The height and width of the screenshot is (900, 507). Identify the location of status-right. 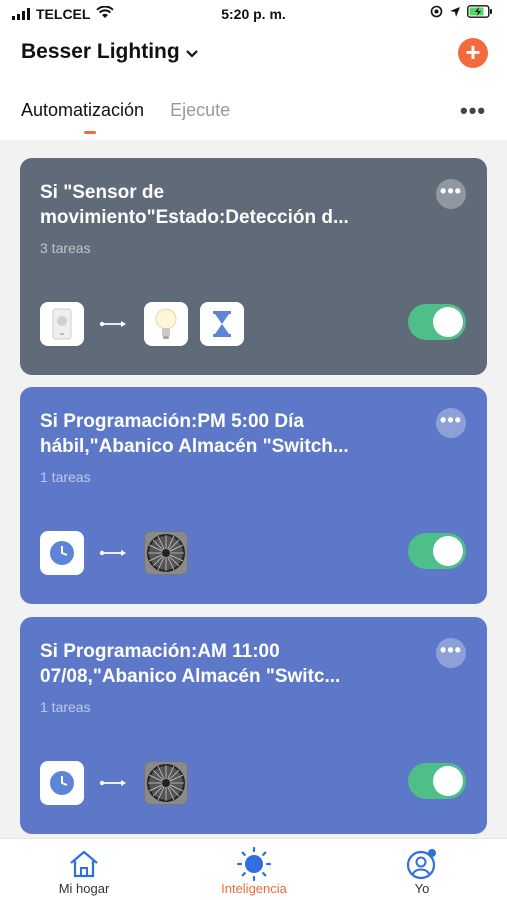
(461, 13).